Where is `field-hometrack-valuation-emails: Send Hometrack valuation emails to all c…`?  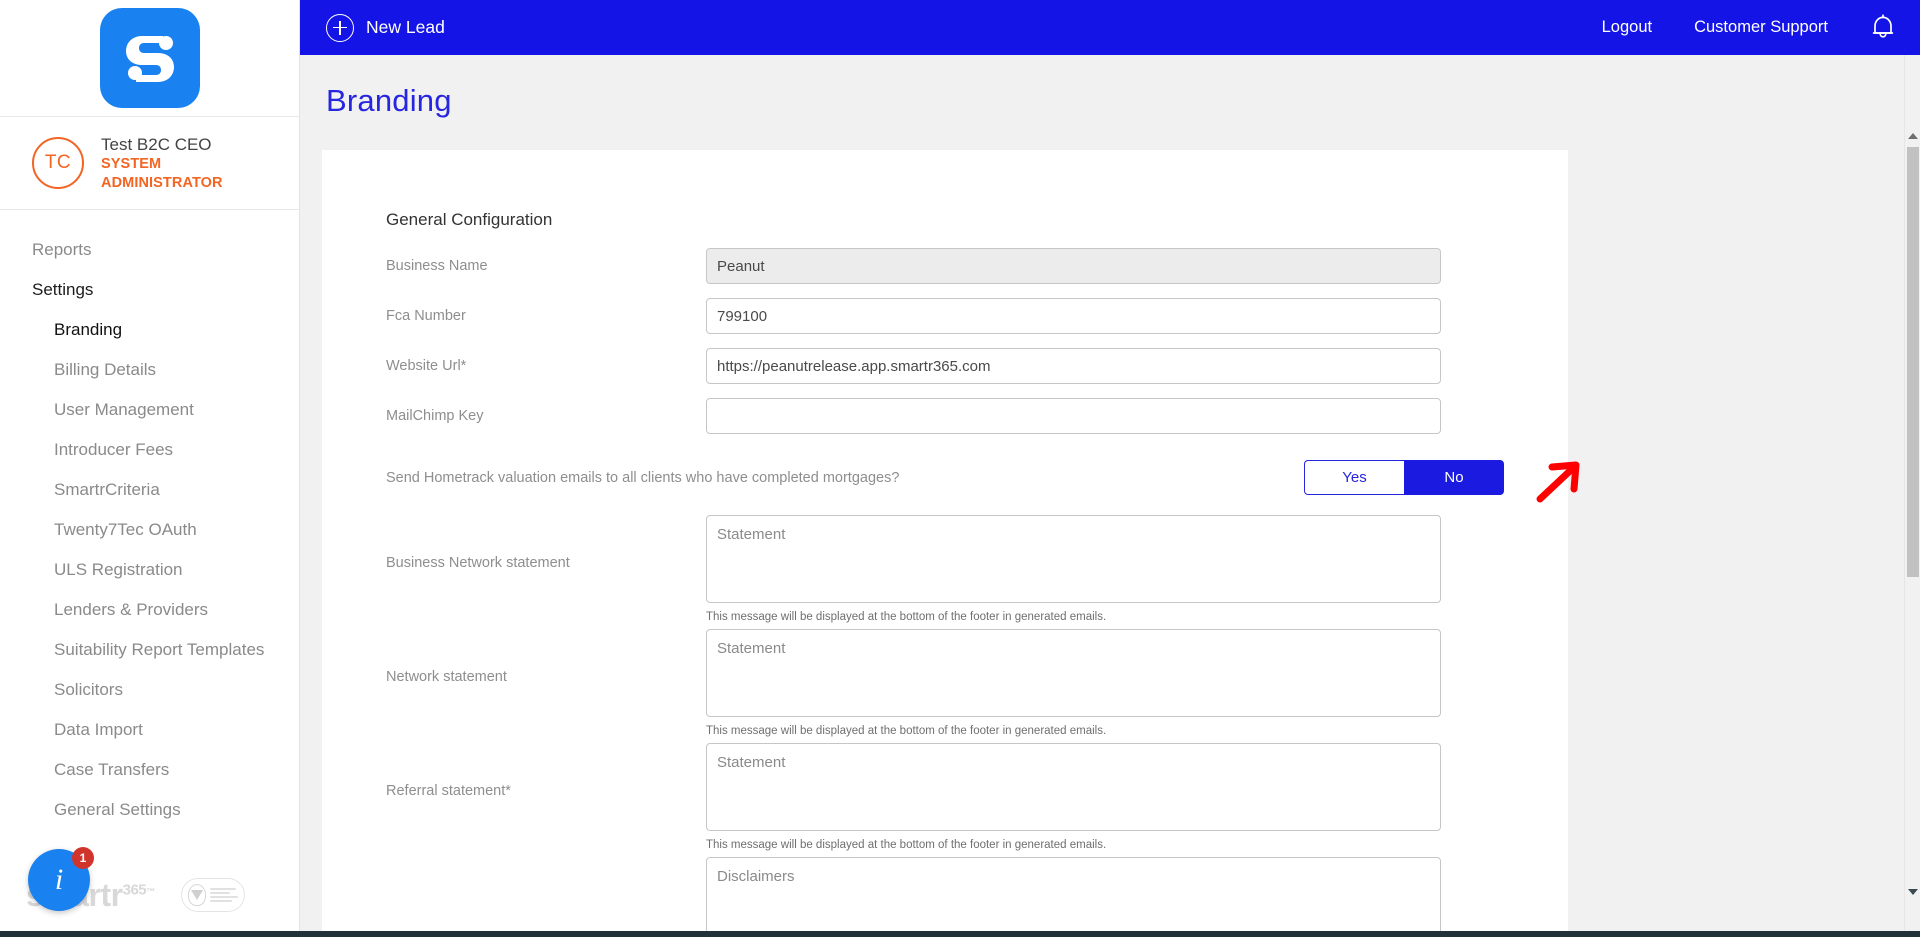 field-hometrack-valuation-emails: Send Hometrack valuation emails to all c… is located at coordinates (945, 477).